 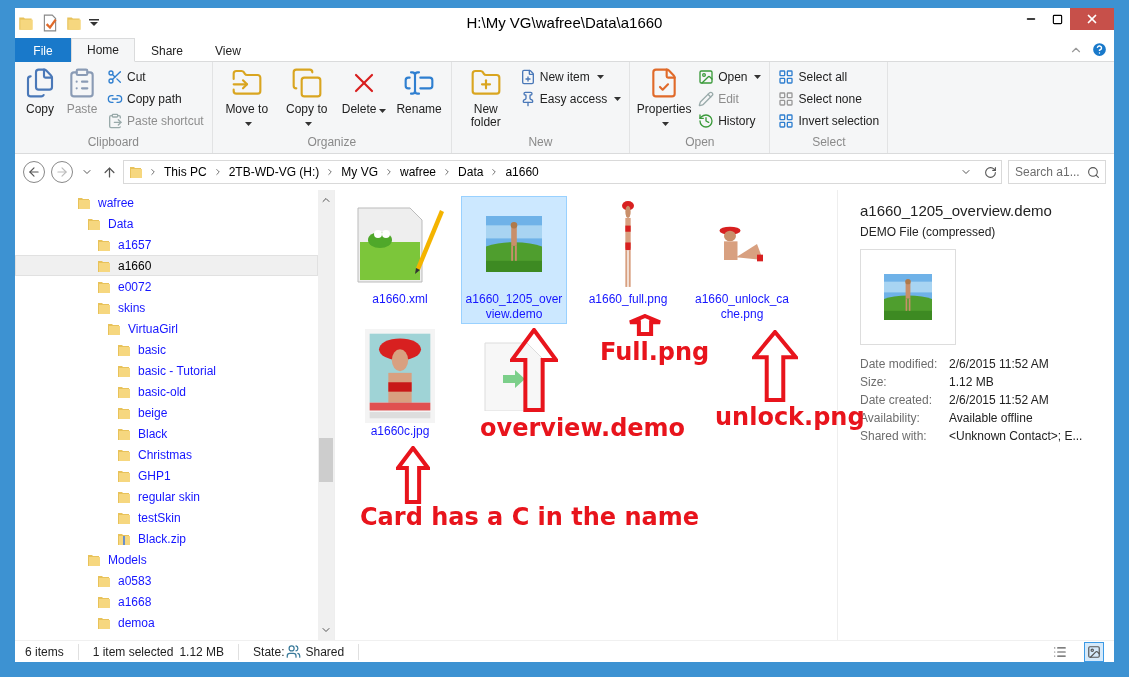 I want to click on file-item: a1660_full.png, so click(x=628, y=260).